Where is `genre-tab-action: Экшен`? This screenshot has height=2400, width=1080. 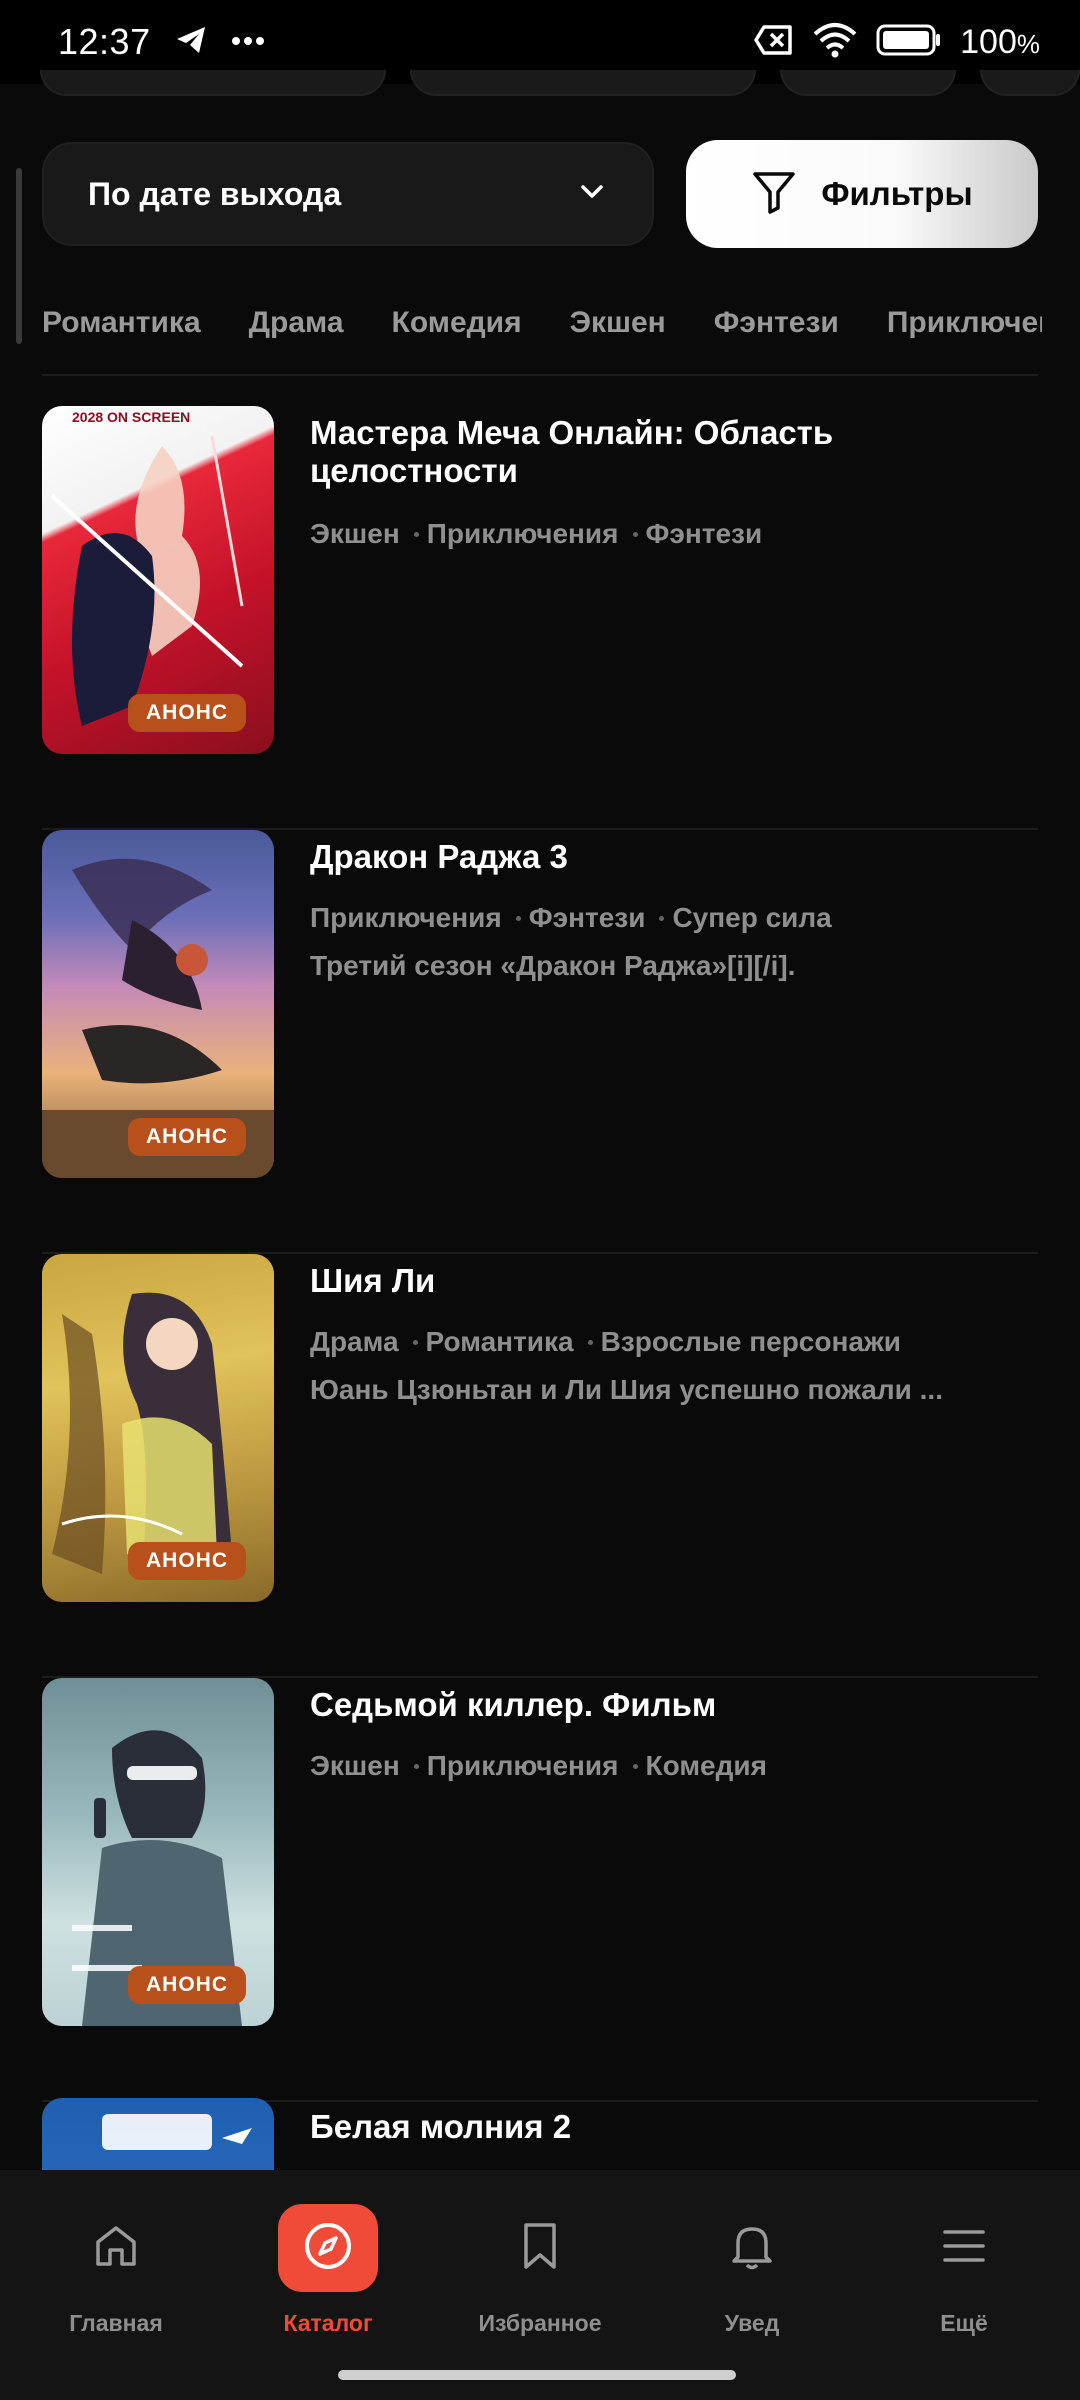
genre-tab-action: Экшен is located at coordinates (618, 331).